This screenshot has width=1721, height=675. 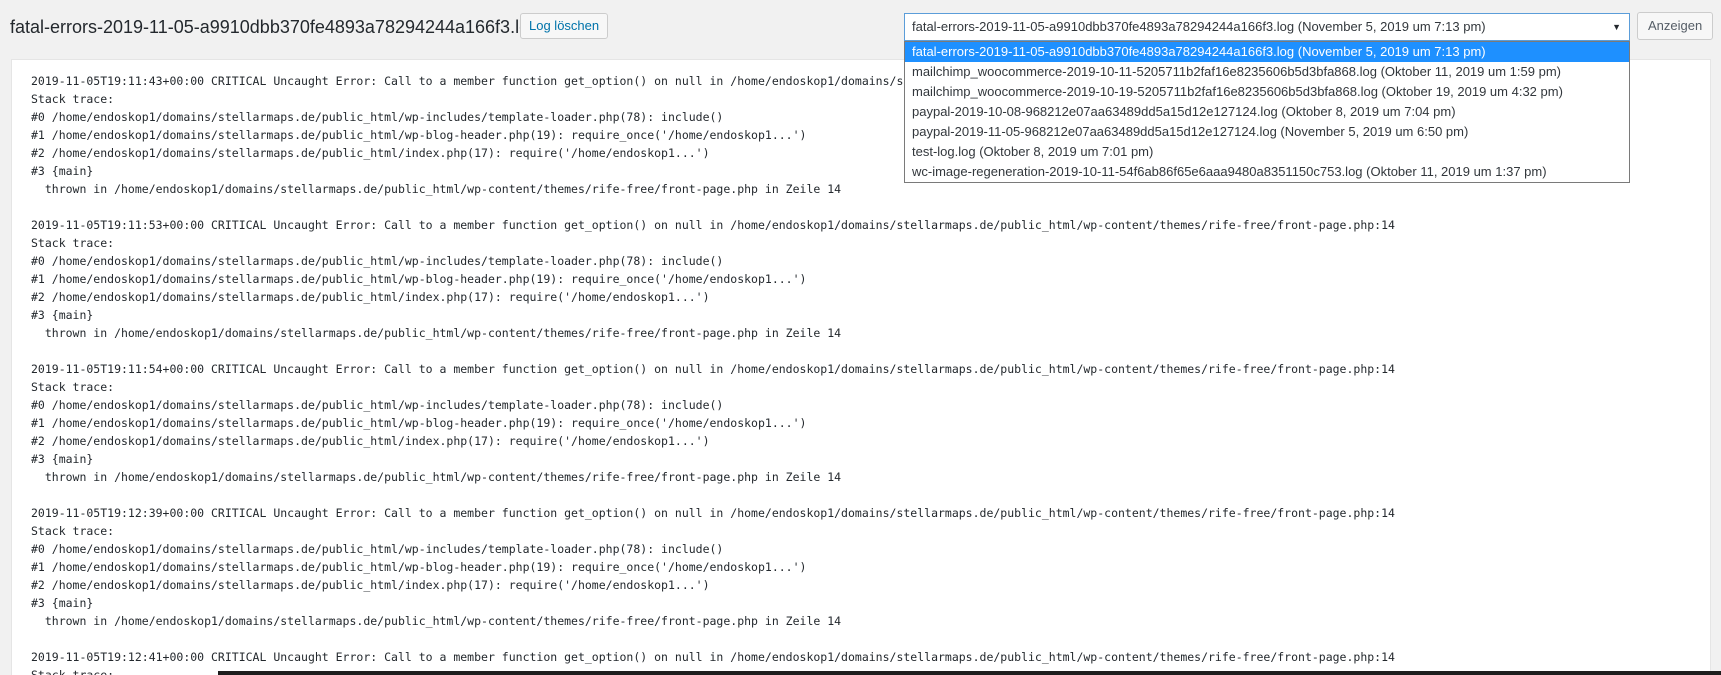 What do you see at coordinates (969, 673) in the screenshot?
I see `bottom-bar` at bounding box center [969, 673].